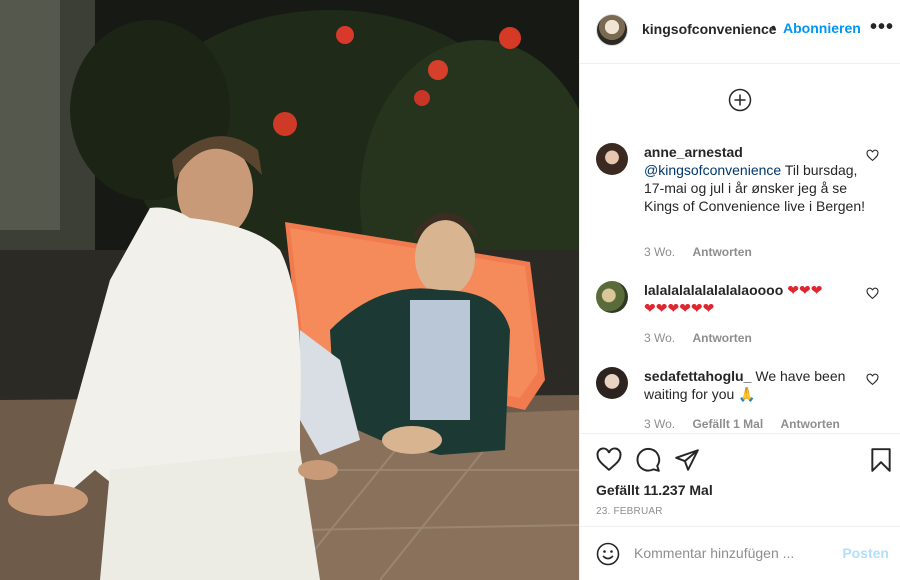 Image resolution: width=900 pixels, height=580 pixels. Describe the element at coordinates (697, 376) in the screenshot. I see `commenter-username: sedafettahoglu_` at that location.